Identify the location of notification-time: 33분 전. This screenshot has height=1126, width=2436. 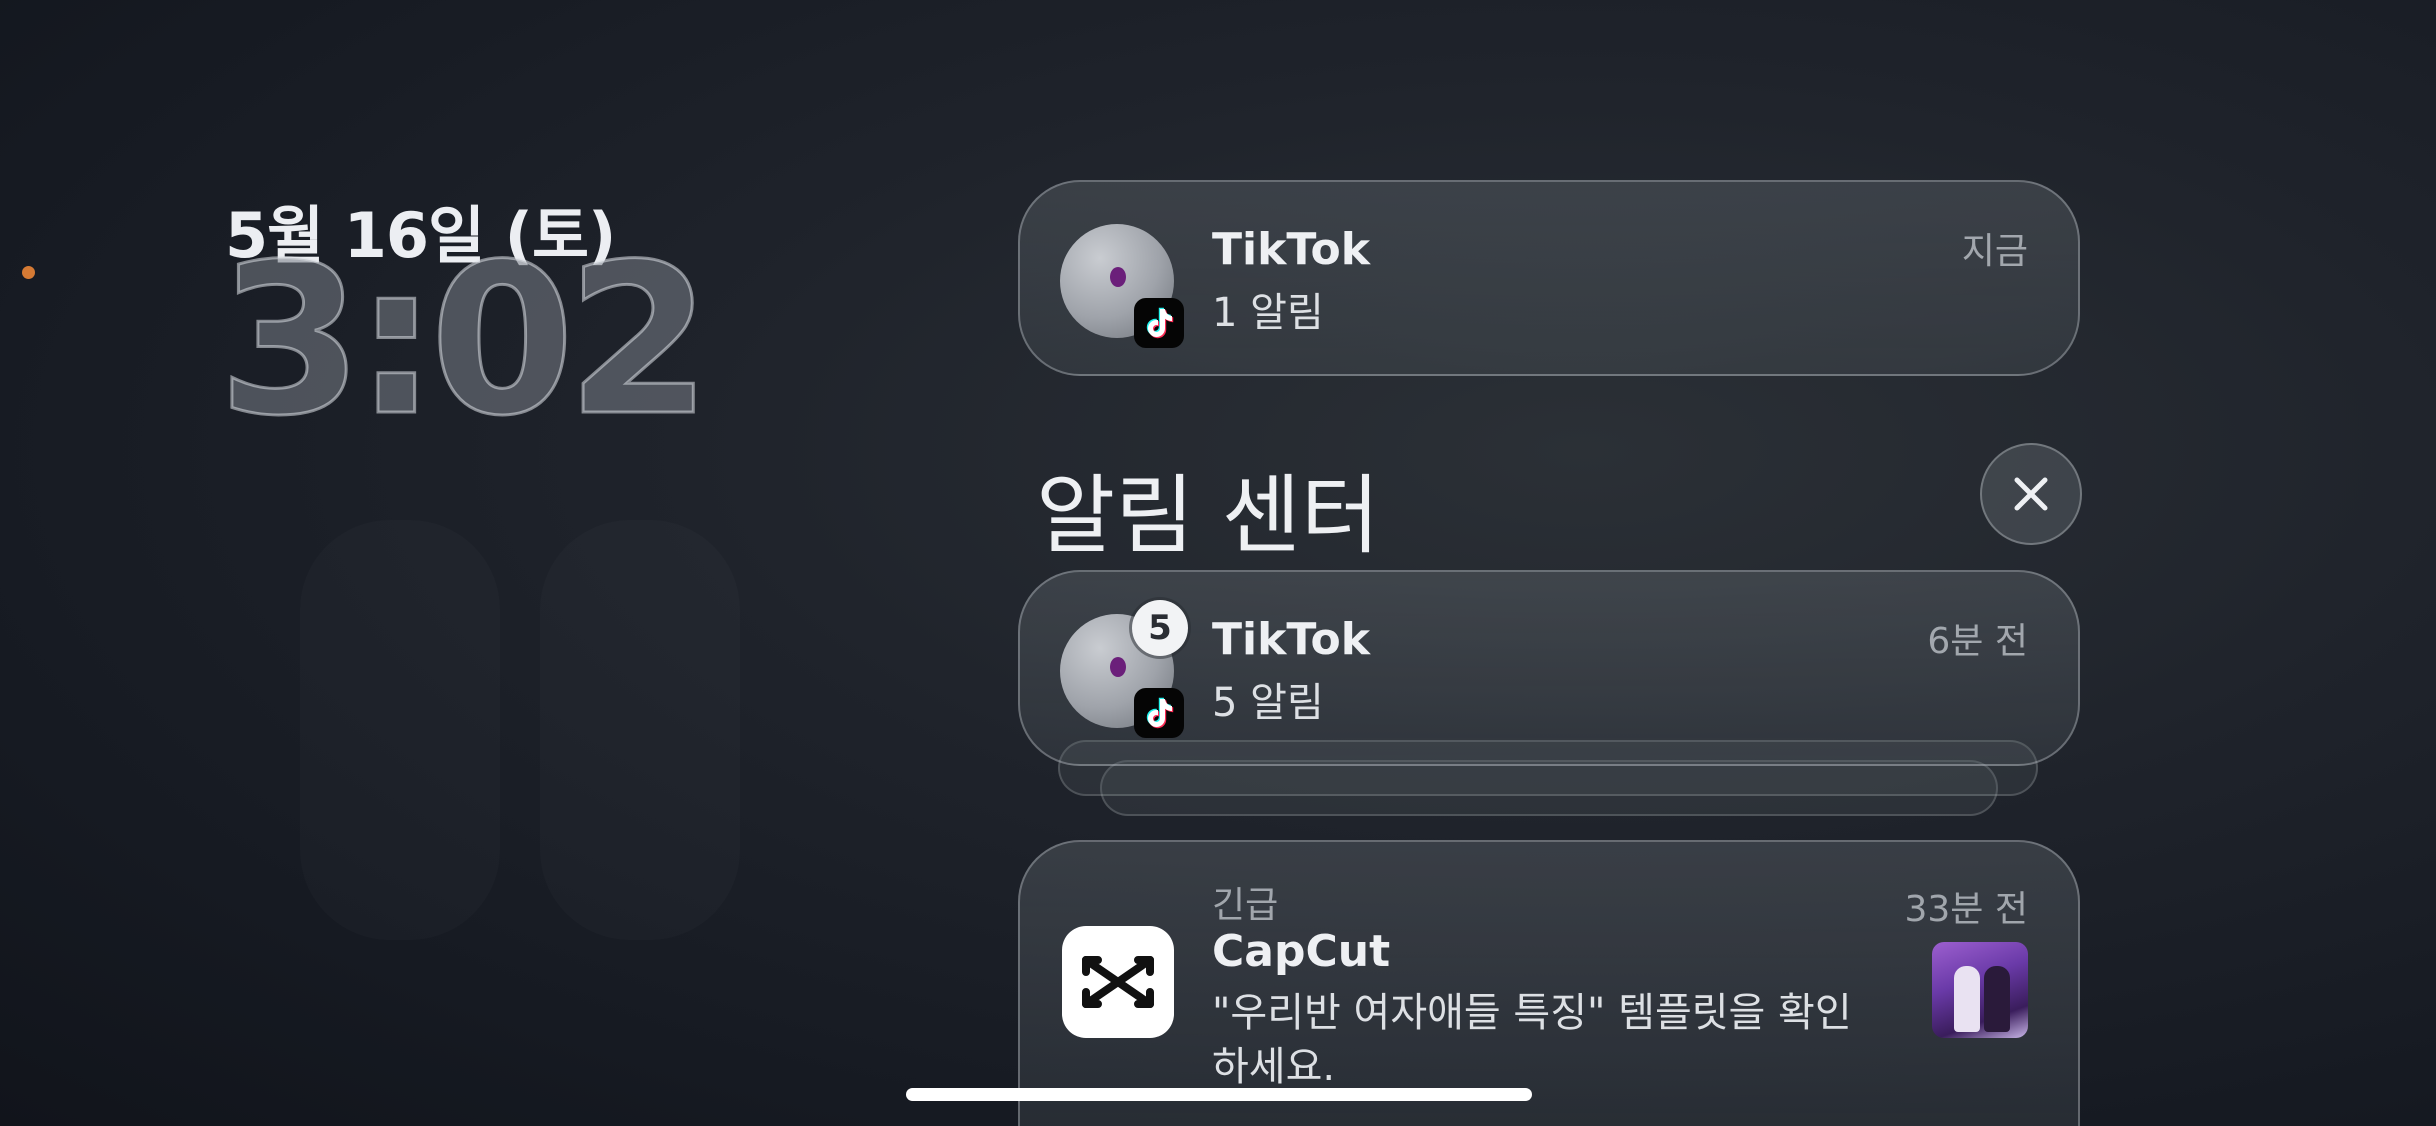
(1966, 909).